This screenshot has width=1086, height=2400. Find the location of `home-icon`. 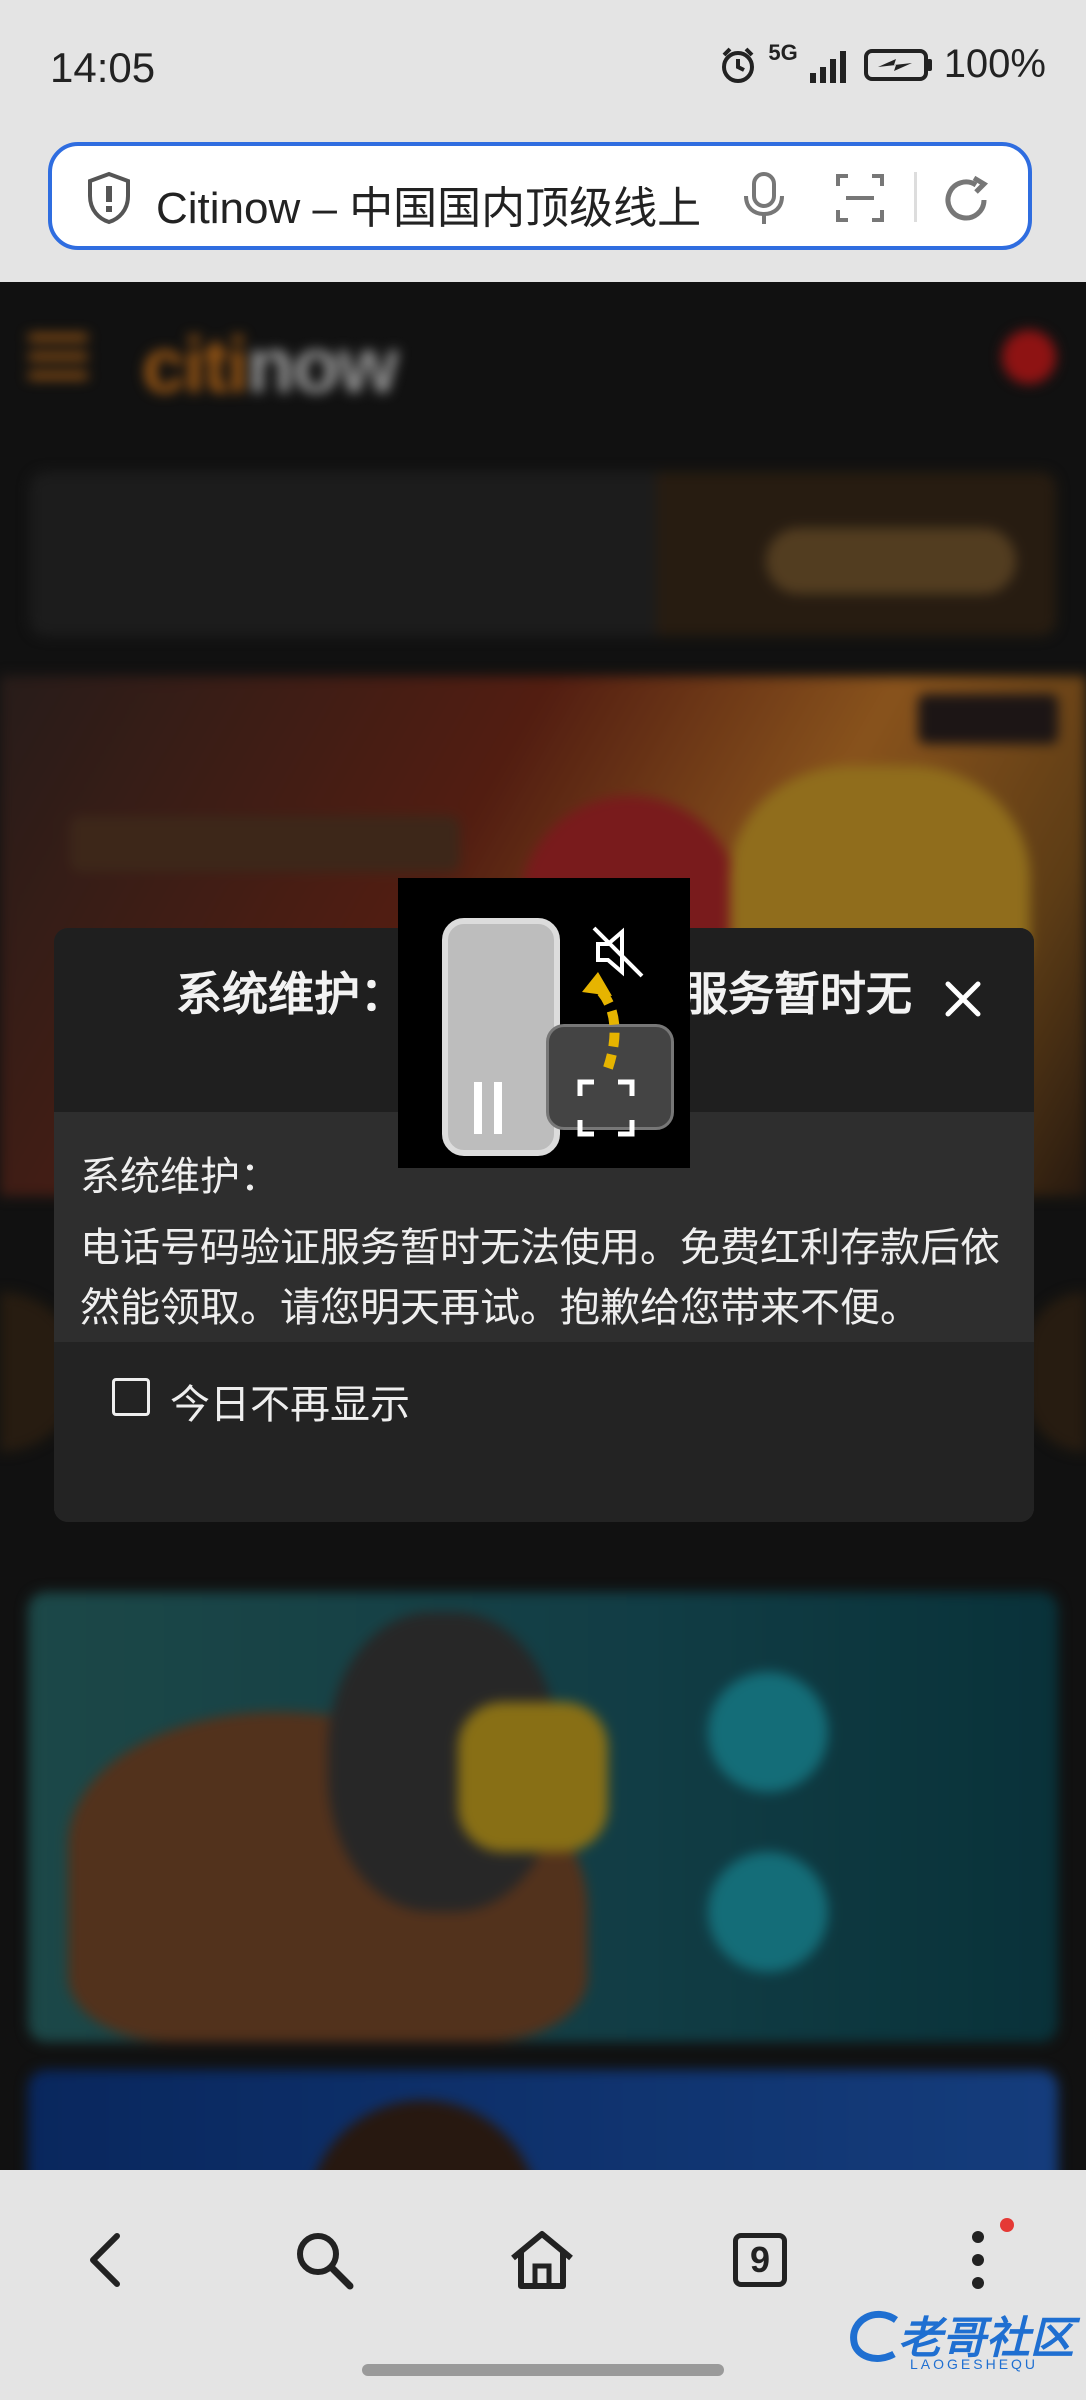

home-icon is located at coordinates (542, 2260).